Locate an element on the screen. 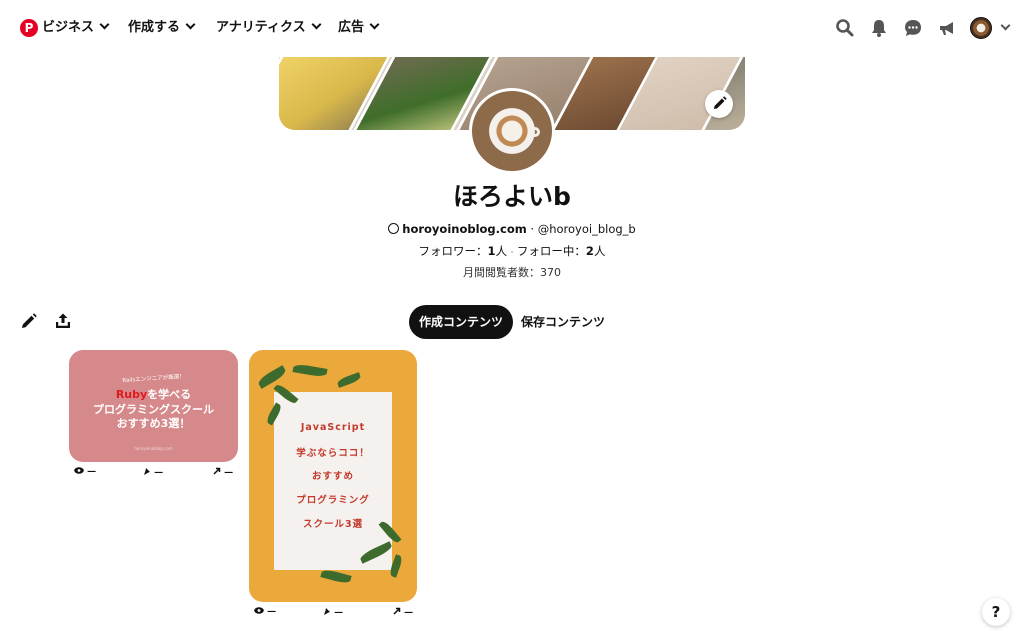 This screenshot has width=1024, height=640. pin-title-ruby: Ruby is located at coordinates (131, 394).